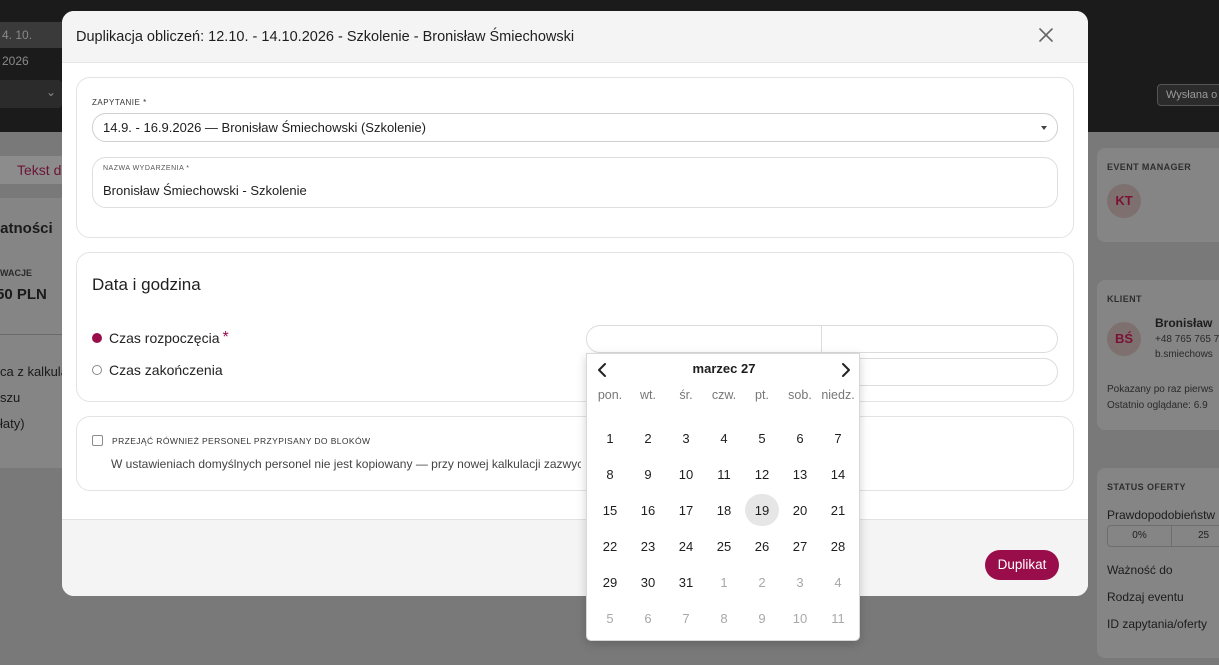  I want to click on status-chip: Wysłana o, so click(1188, 95).